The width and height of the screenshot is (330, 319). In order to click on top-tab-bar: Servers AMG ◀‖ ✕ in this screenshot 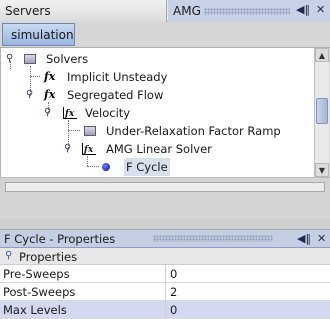, I will do `click(165, 11)`.